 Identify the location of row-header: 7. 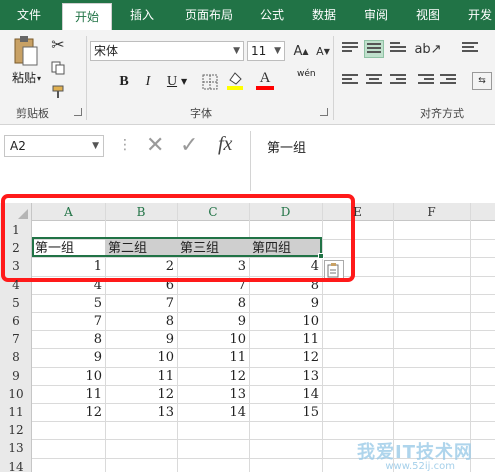
(16, 339).